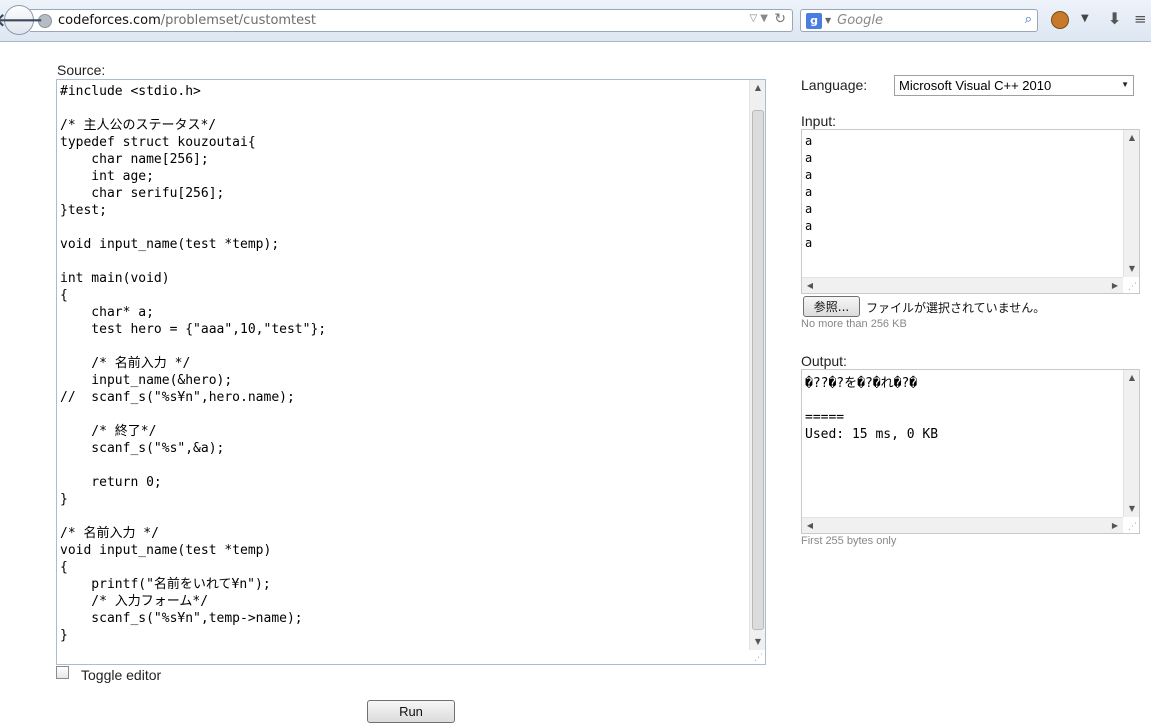 This screenshot has width=1151, height=726. I want to click on language-select: Microsoft Visual C++ 2010 ▼, so click(1014, 85).